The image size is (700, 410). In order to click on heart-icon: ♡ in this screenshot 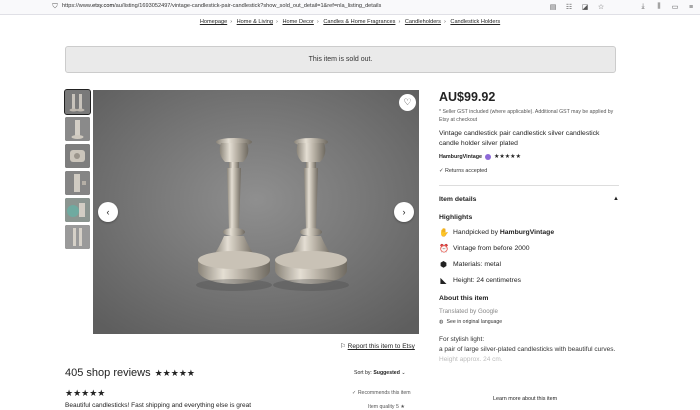, I will do `click(407, 102)`.